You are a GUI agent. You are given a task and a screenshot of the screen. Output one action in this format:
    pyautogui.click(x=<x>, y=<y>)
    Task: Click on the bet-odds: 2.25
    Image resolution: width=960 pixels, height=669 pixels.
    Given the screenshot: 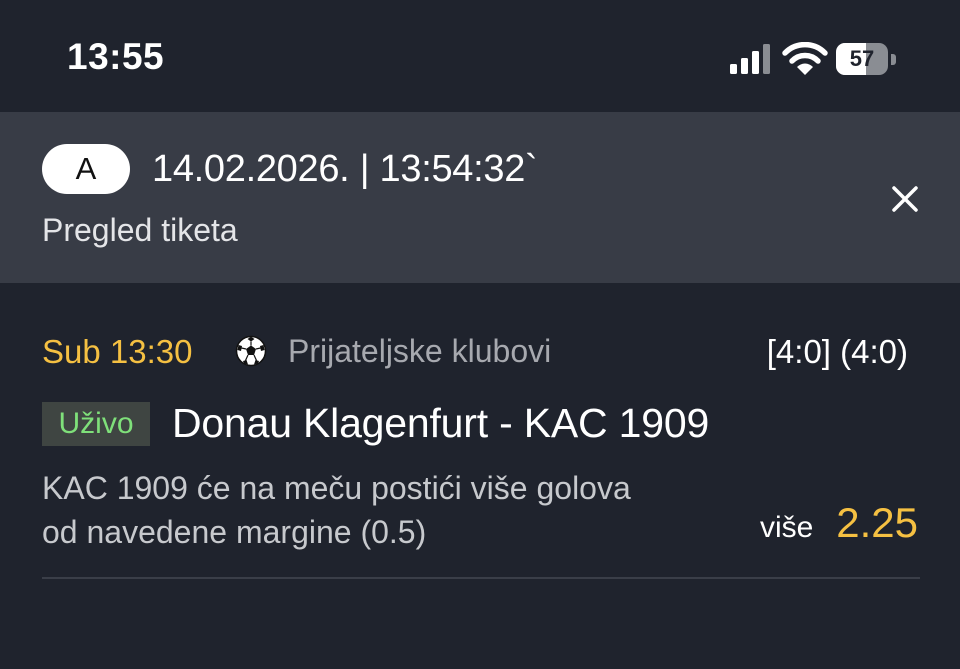 What is the action you would take?
    pyautogui.click(x=877, y=522)
    